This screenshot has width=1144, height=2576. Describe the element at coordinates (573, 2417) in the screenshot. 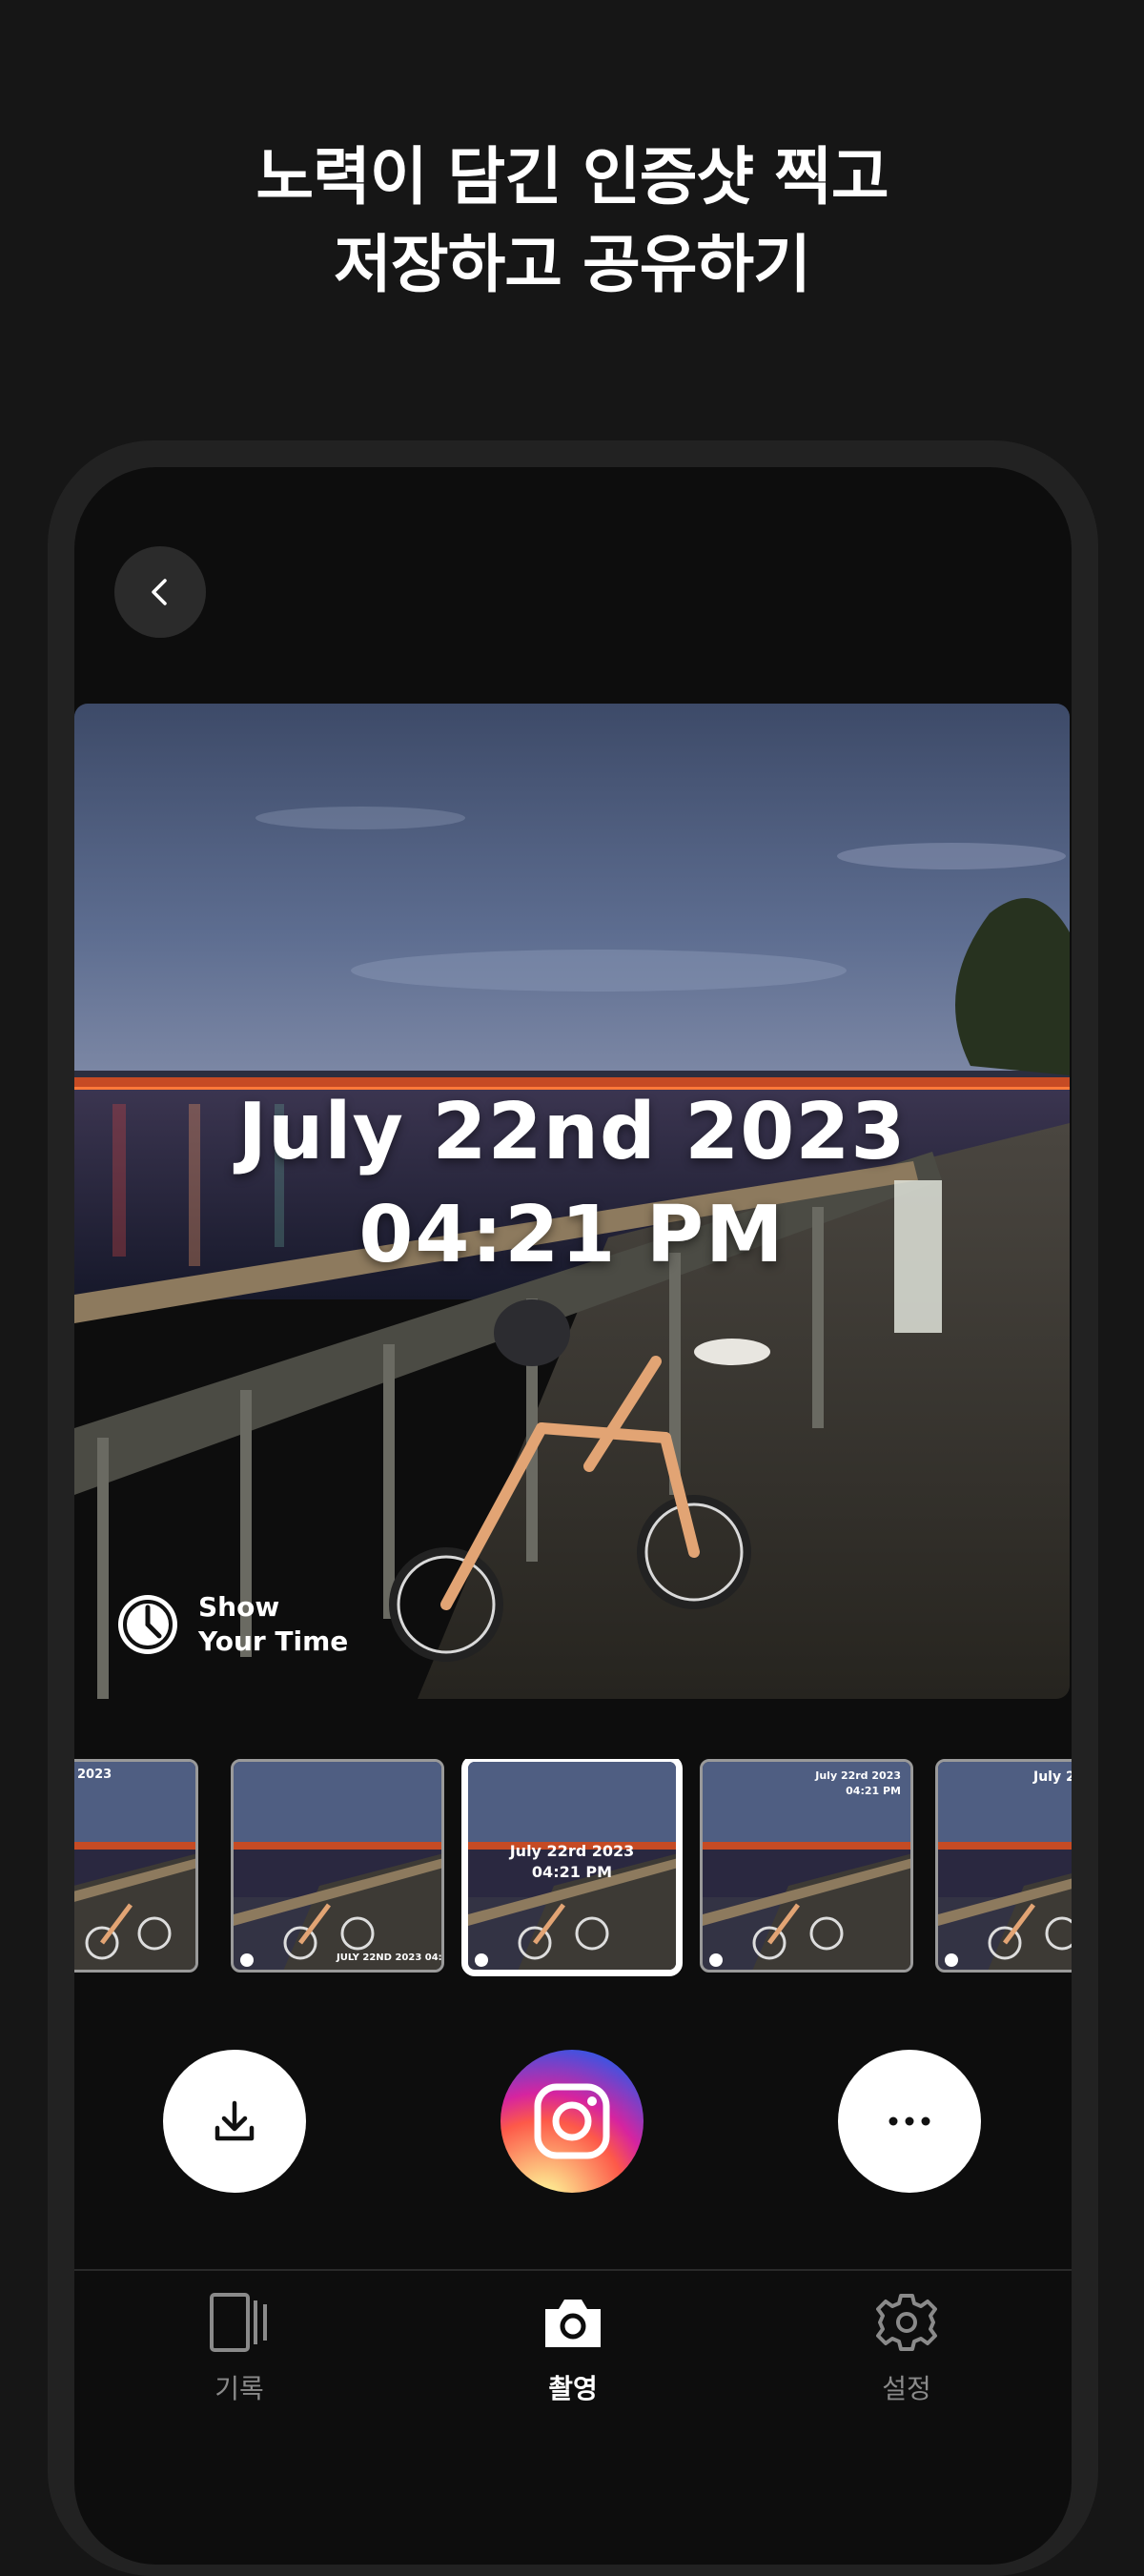

I see `bottom-tab-bar: 기록 촬영 설정` at that location.